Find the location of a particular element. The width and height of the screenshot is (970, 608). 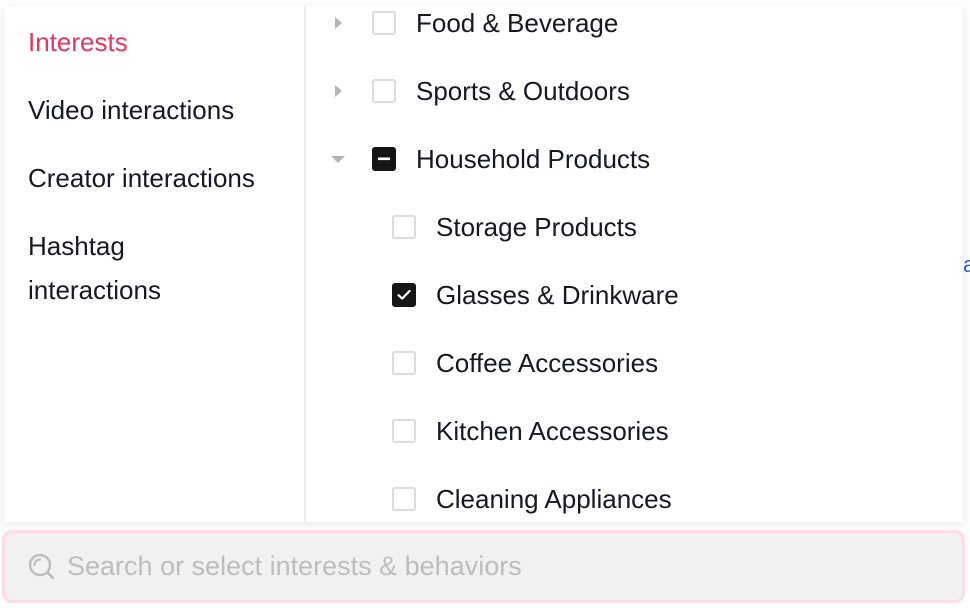

background-link-fragment: a is located at coordinates (966, 265).